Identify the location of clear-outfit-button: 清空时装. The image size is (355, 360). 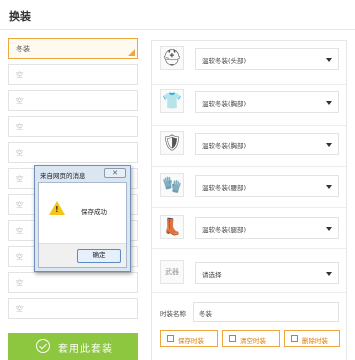
(251, 338).